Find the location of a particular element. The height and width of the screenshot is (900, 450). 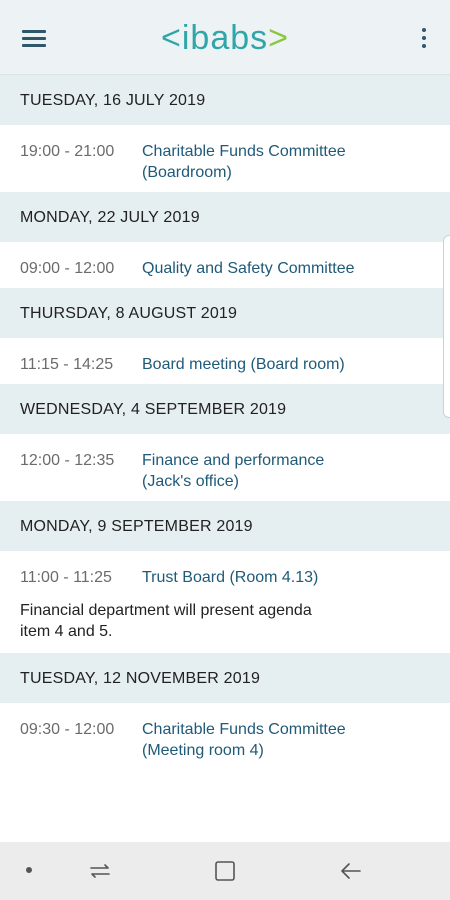

system-nav-bar is located at coordinates (225, 871).